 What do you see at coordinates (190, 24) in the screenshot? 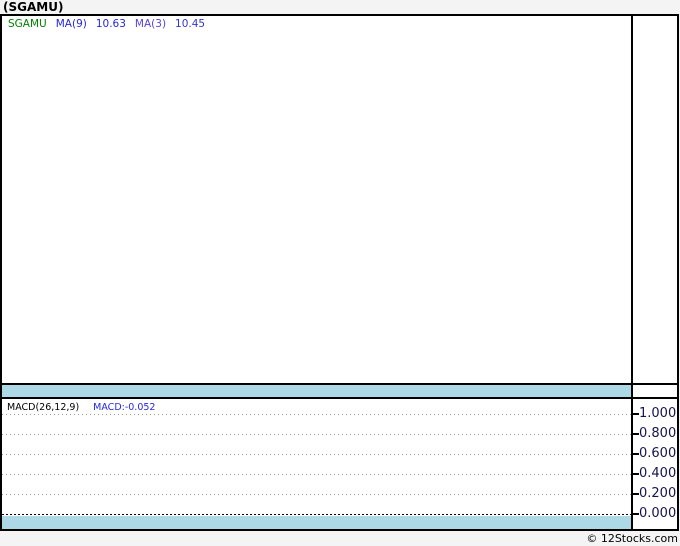
I see `legend-ma3-value: 10.45` at bounding box center [190, 24].